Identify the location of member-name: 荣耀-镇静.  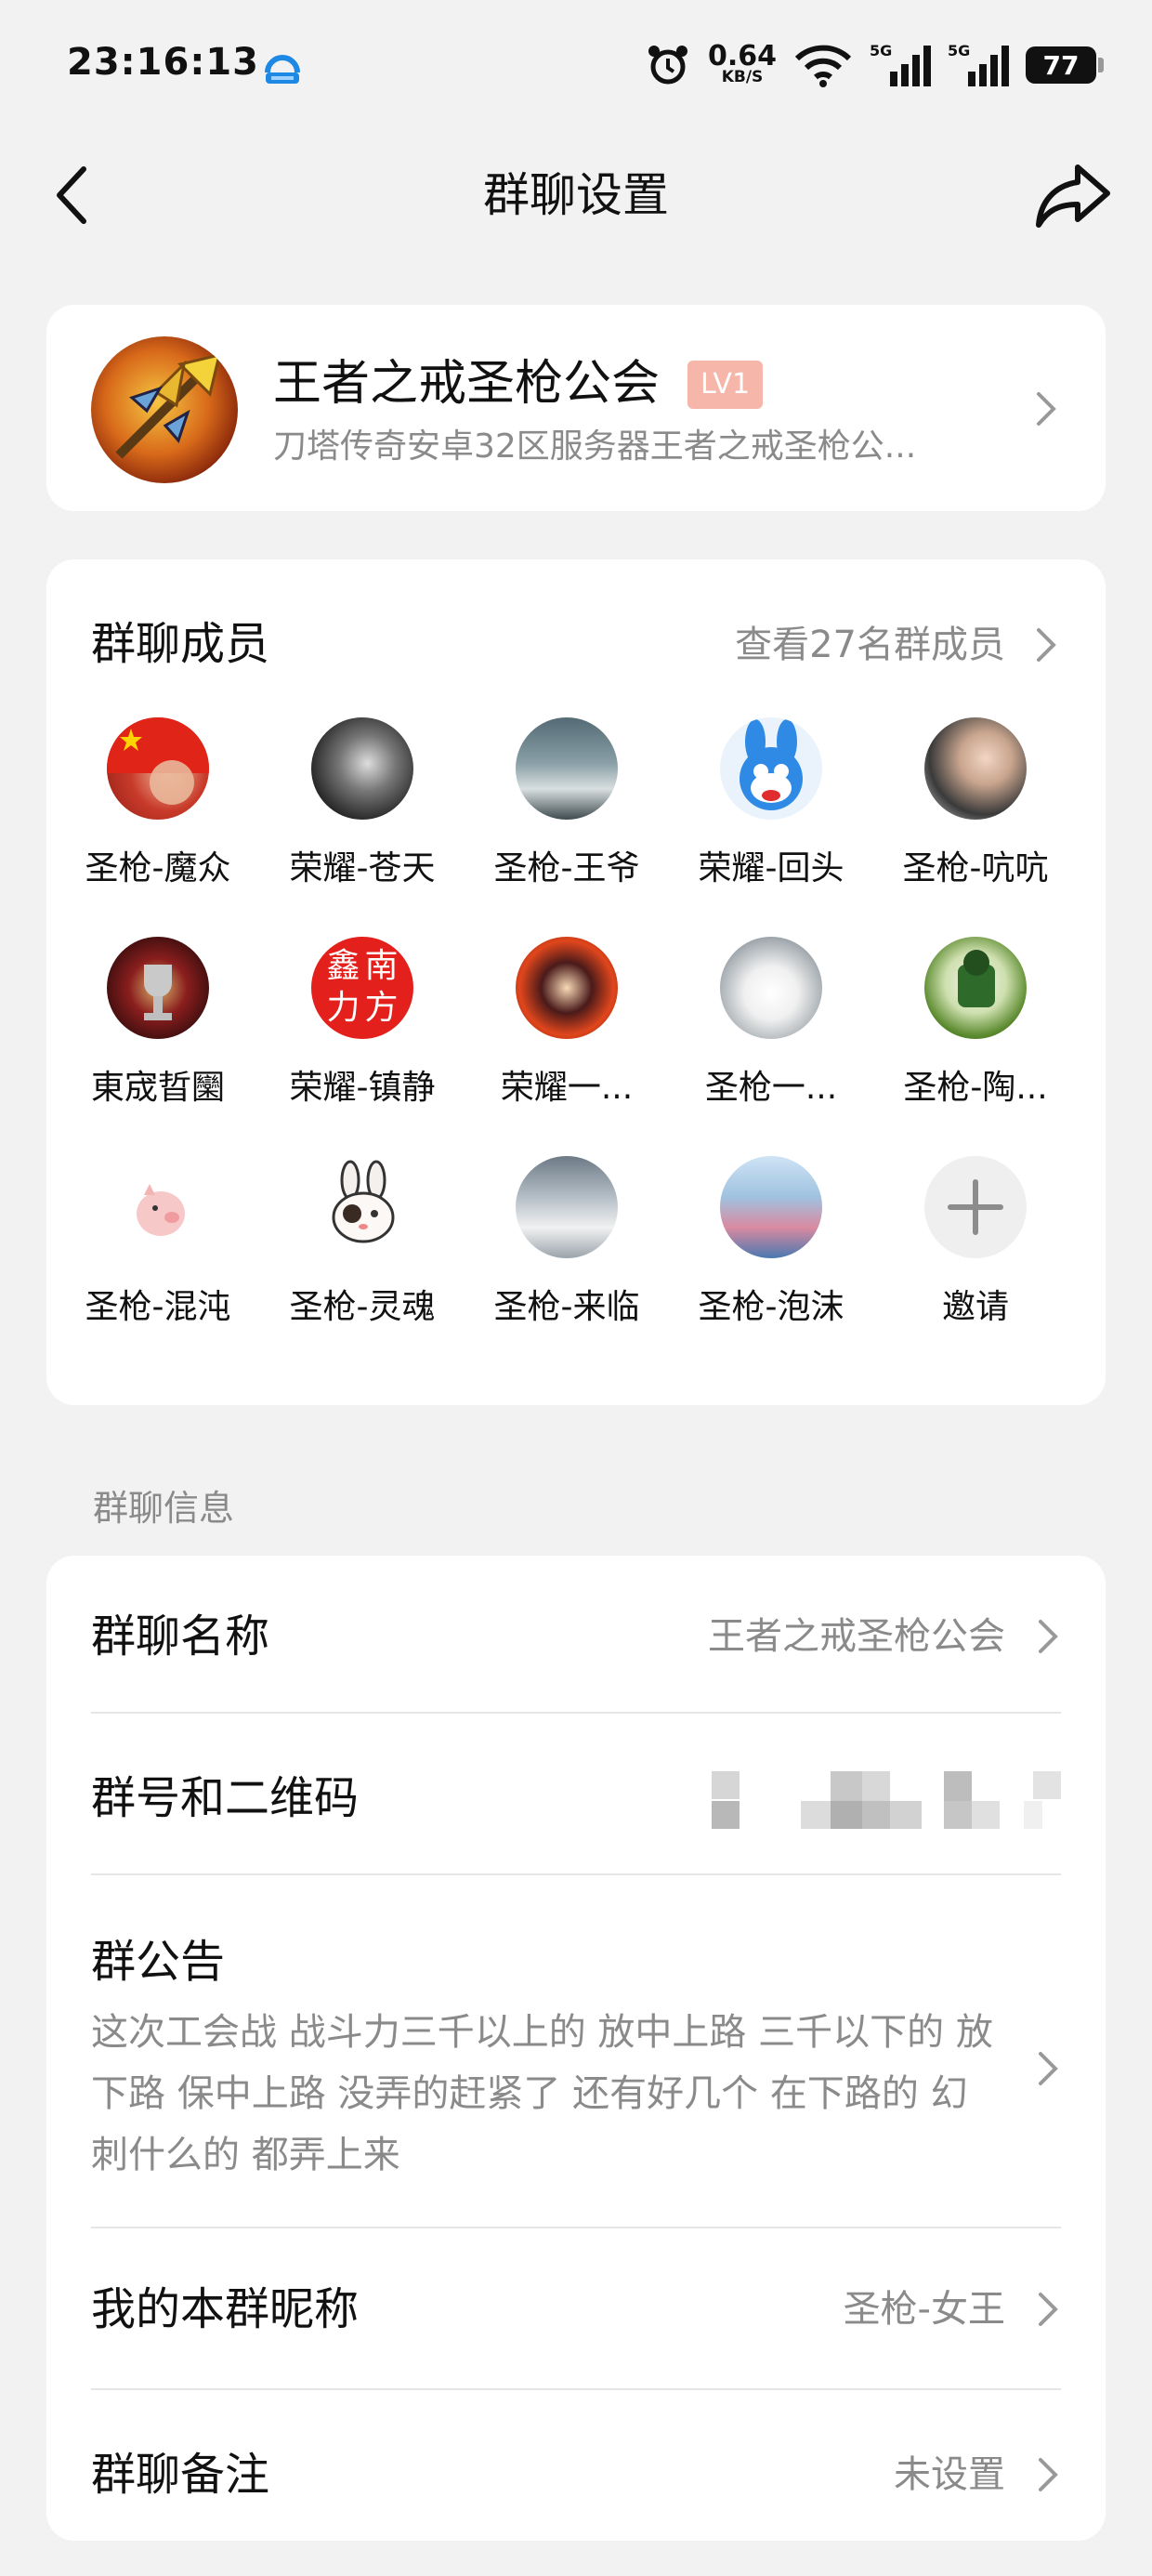
(362, 1088).